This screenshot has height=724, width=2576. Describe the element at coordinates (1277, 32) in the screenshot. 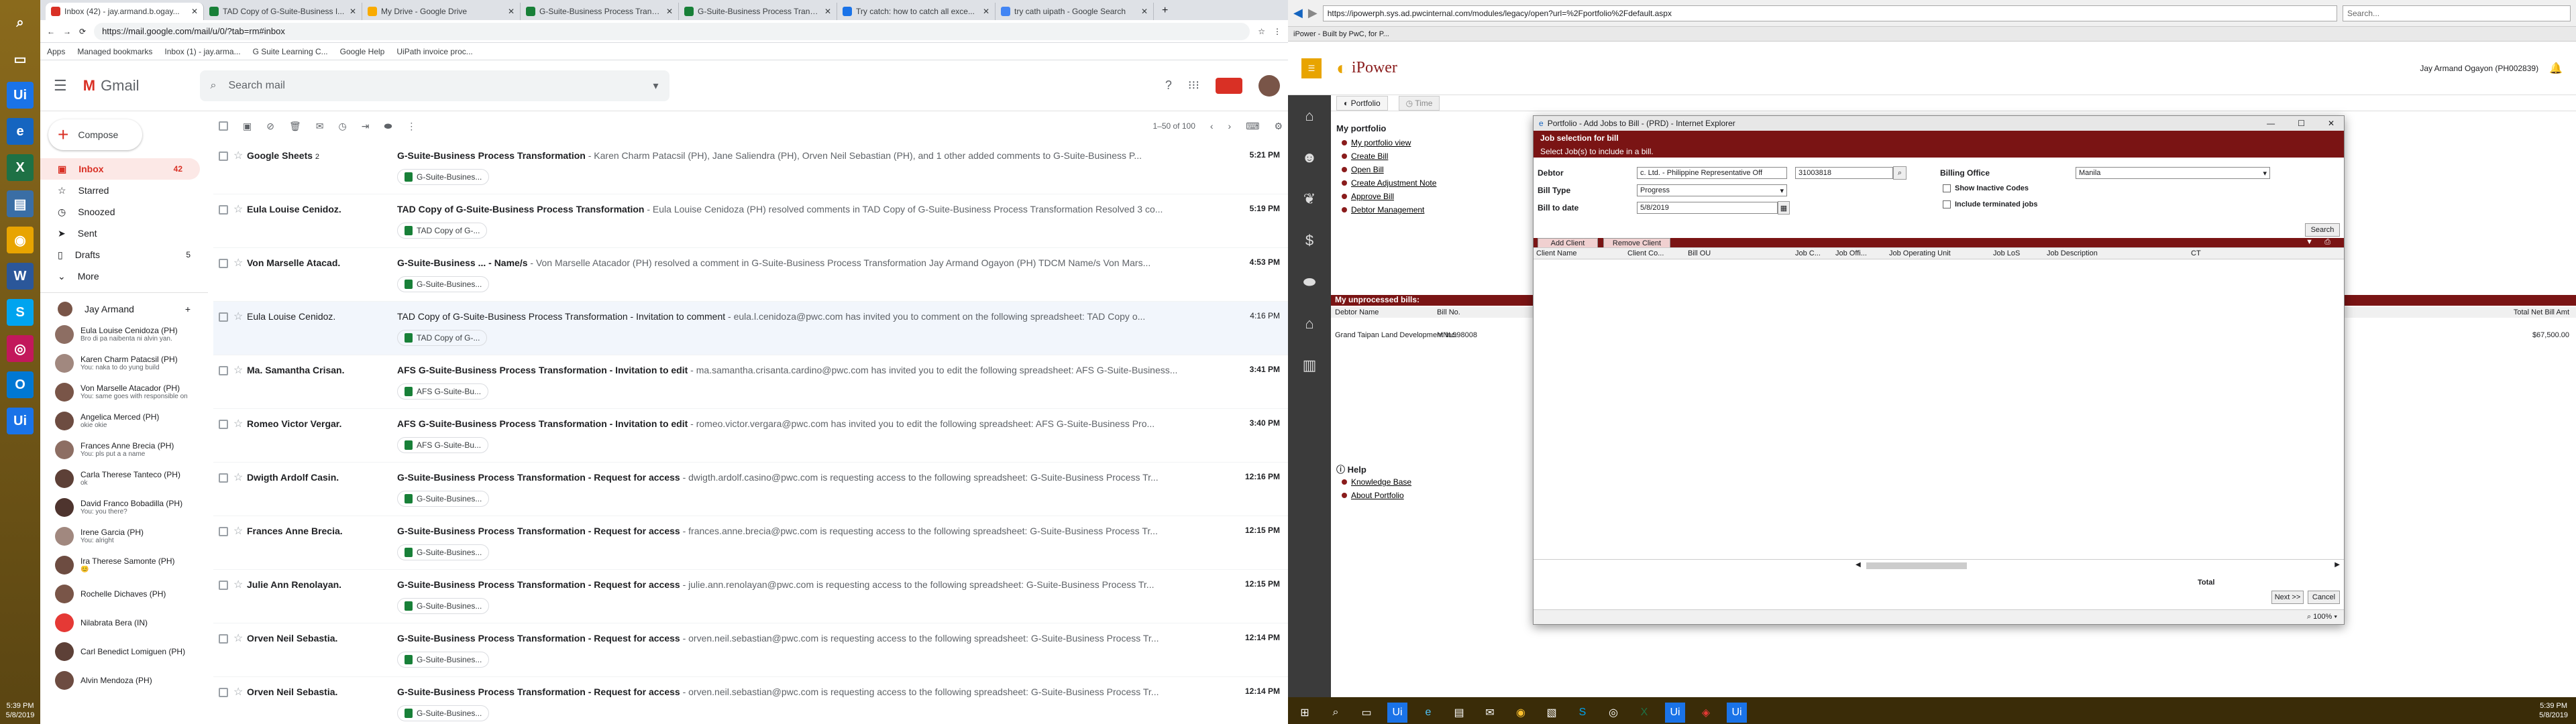

I see `menu-icon: ⋮` at that location.